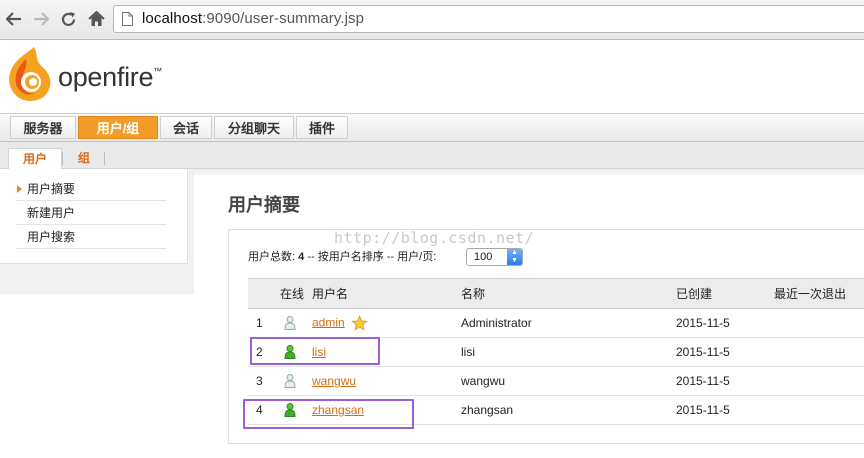 This screenshot has width=864, height=458. Describe the element at coordinates (127, 19) in the screenshot. I see `page-icon` at that location.